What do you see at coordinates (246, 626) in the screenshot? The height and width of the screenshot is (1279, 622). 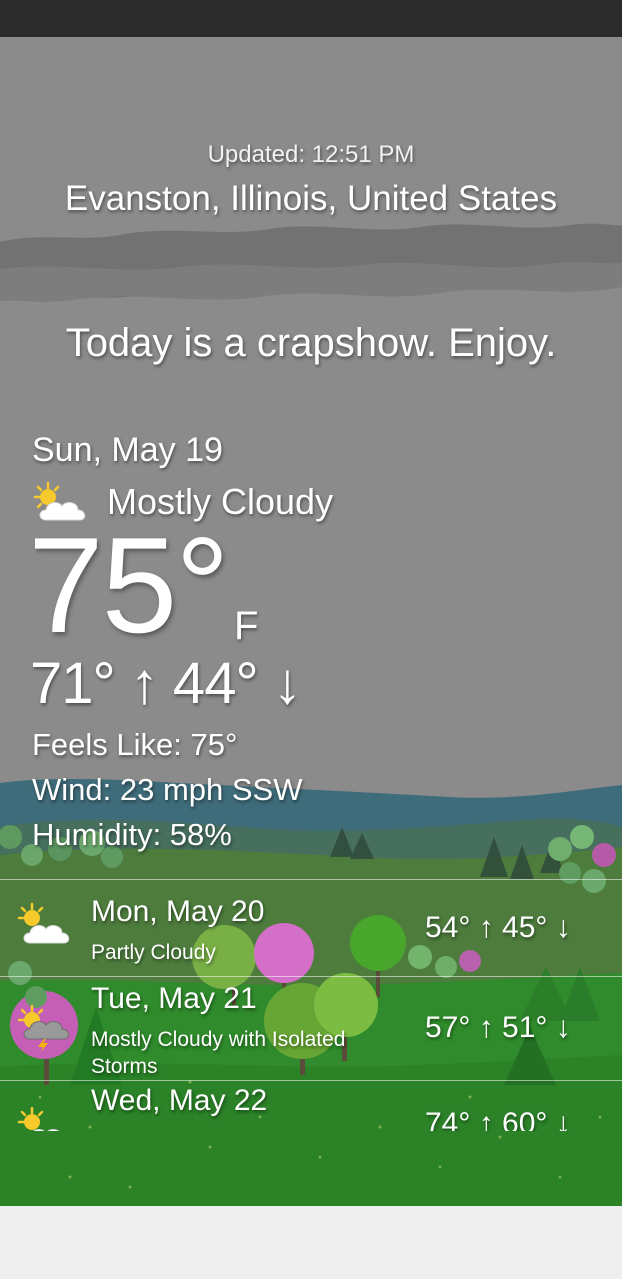 I see `temperature-unit: F` at bounding box center [246, 626].